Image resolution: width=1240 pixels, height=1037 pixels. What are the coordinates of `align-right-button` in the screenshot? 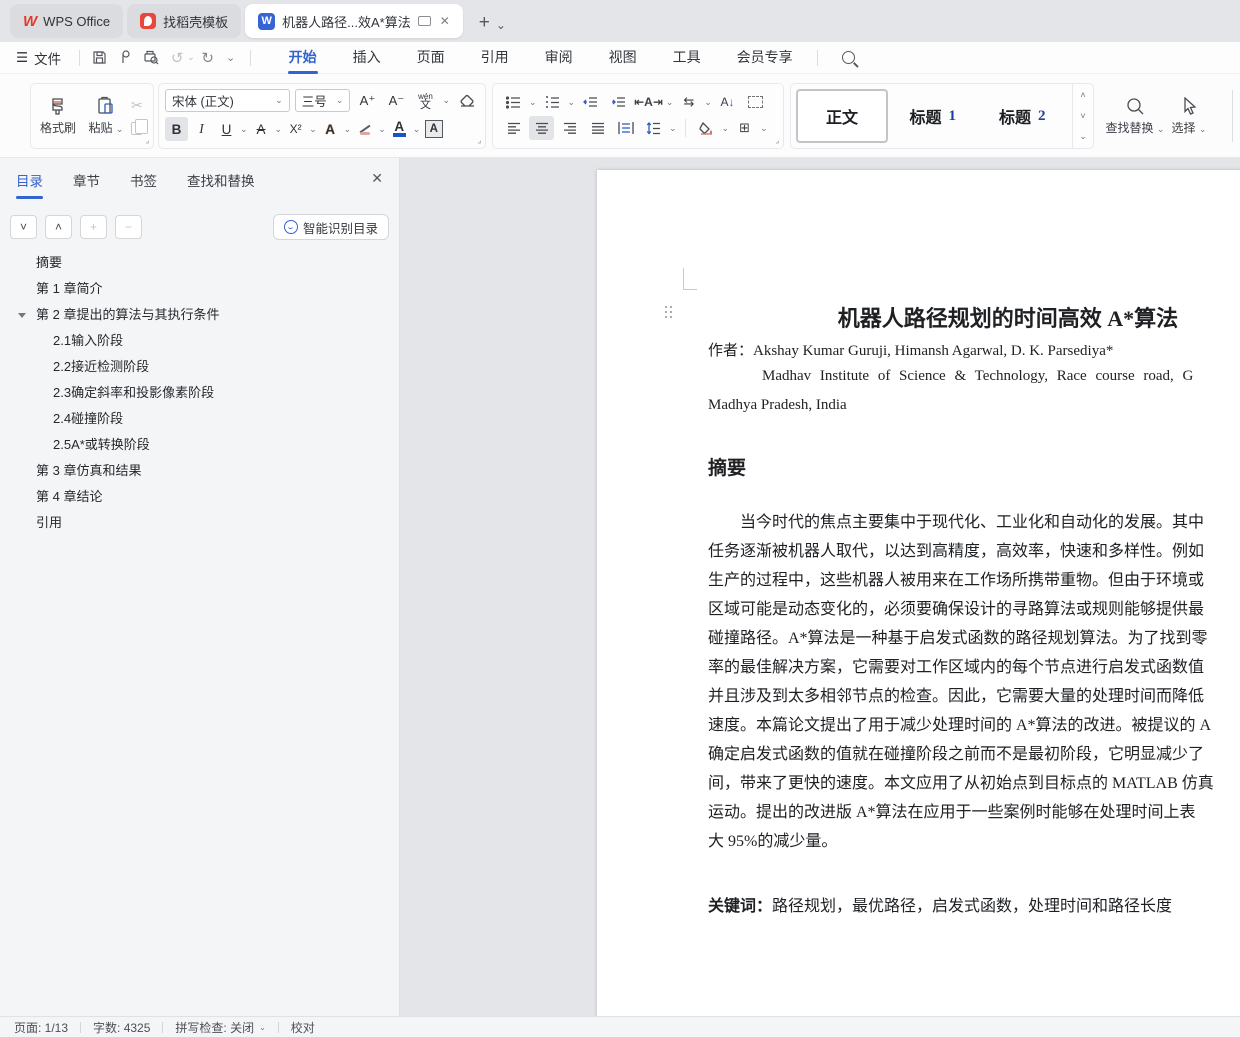 It's located at (569, 128).